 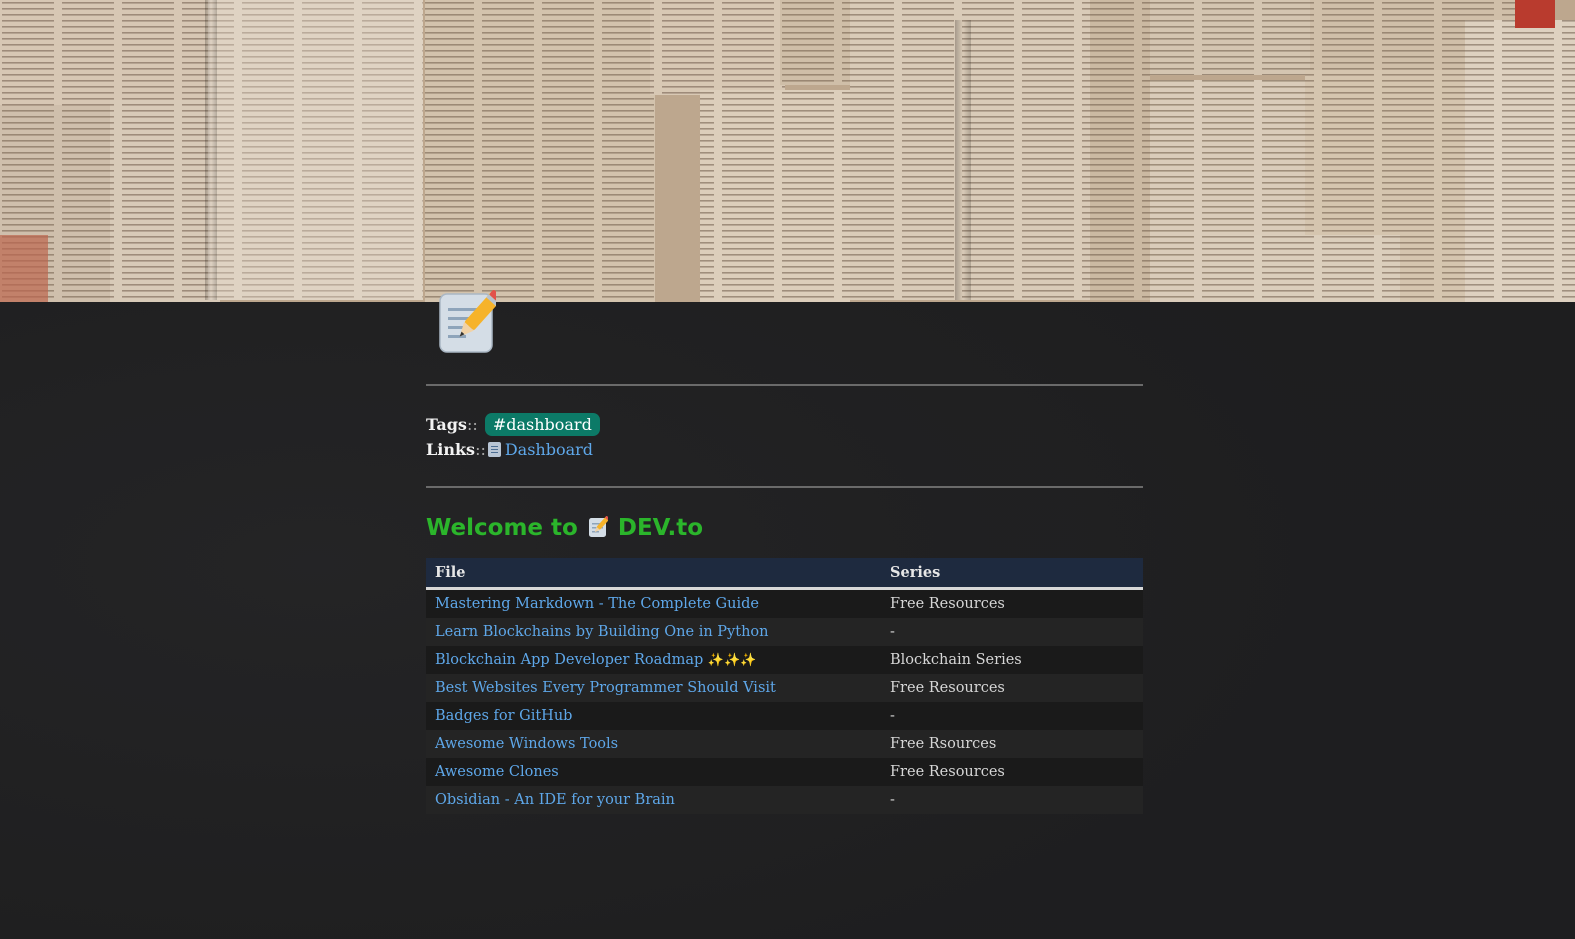 I want to click on table-row: Badges for GitHub -, so click(x=784, y=716).